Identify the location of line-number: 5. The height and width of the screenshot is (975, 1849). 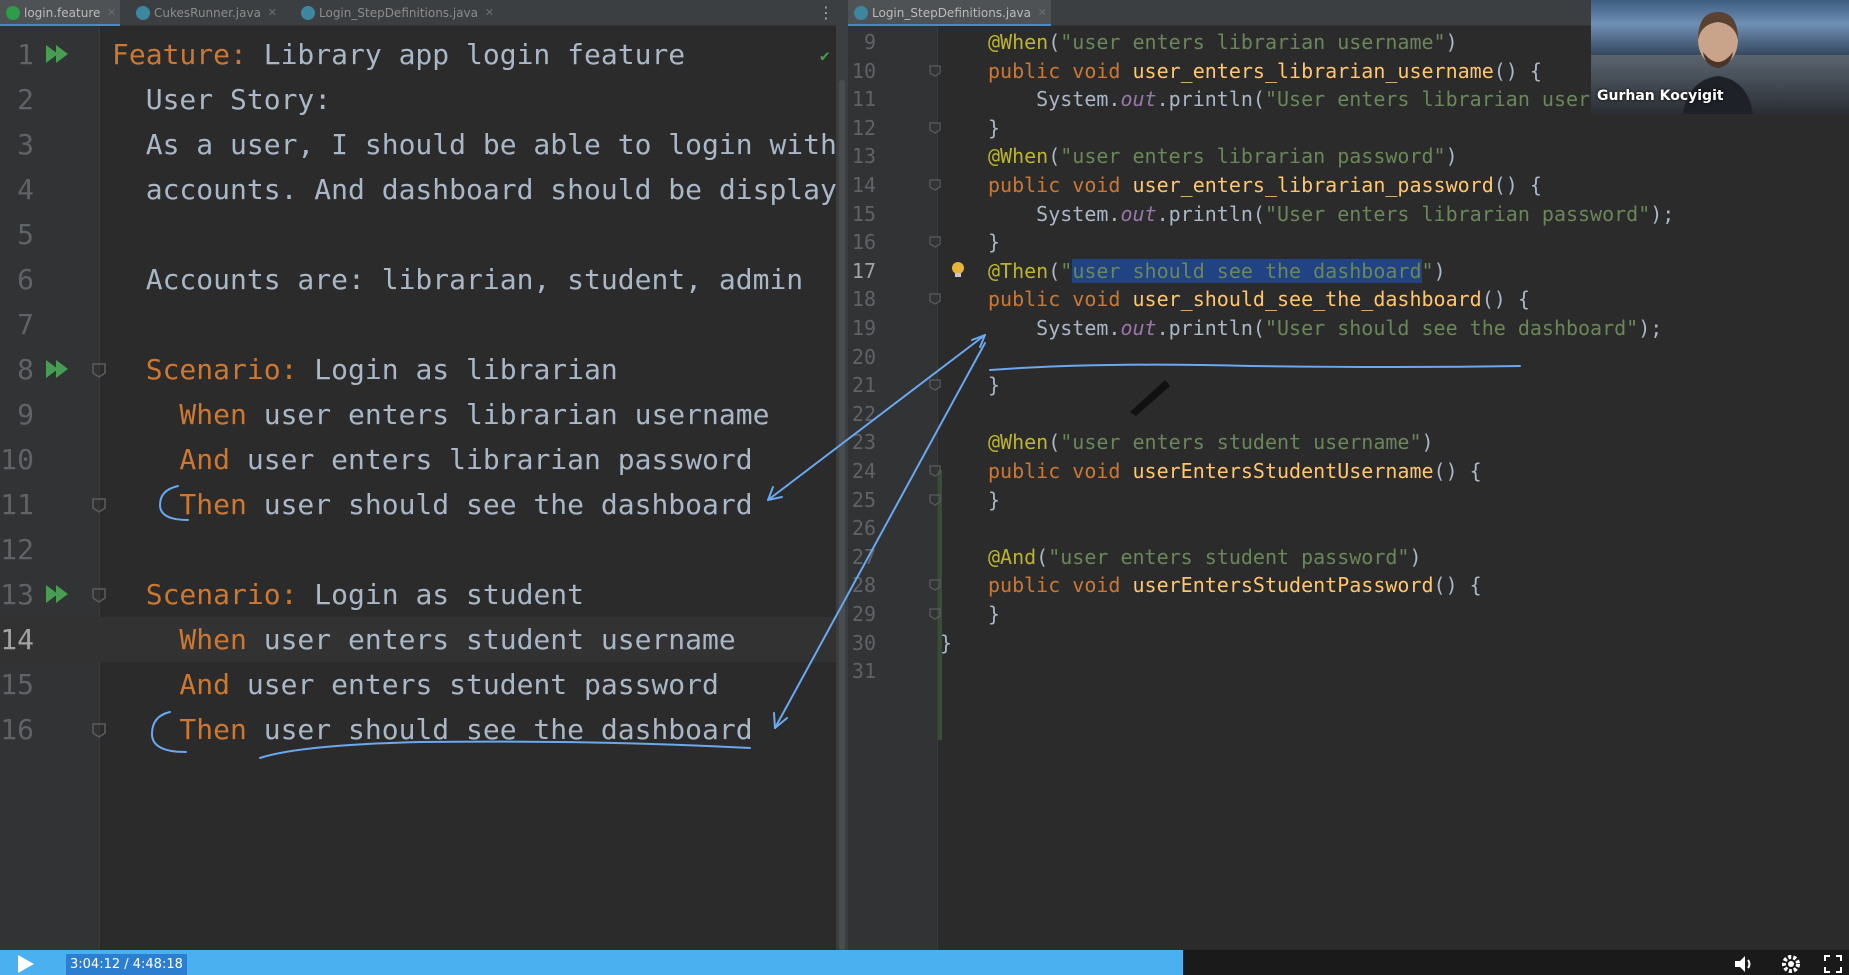
(25, 234).